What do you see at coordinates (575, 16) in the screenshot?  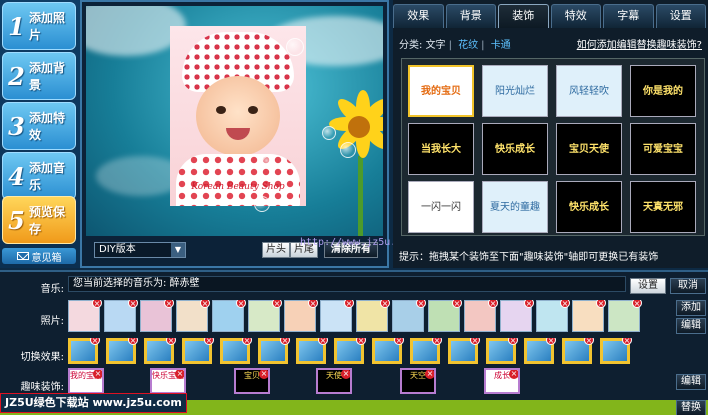 I see `tab-special-effects: 特效` at bounding box center [575, 16].